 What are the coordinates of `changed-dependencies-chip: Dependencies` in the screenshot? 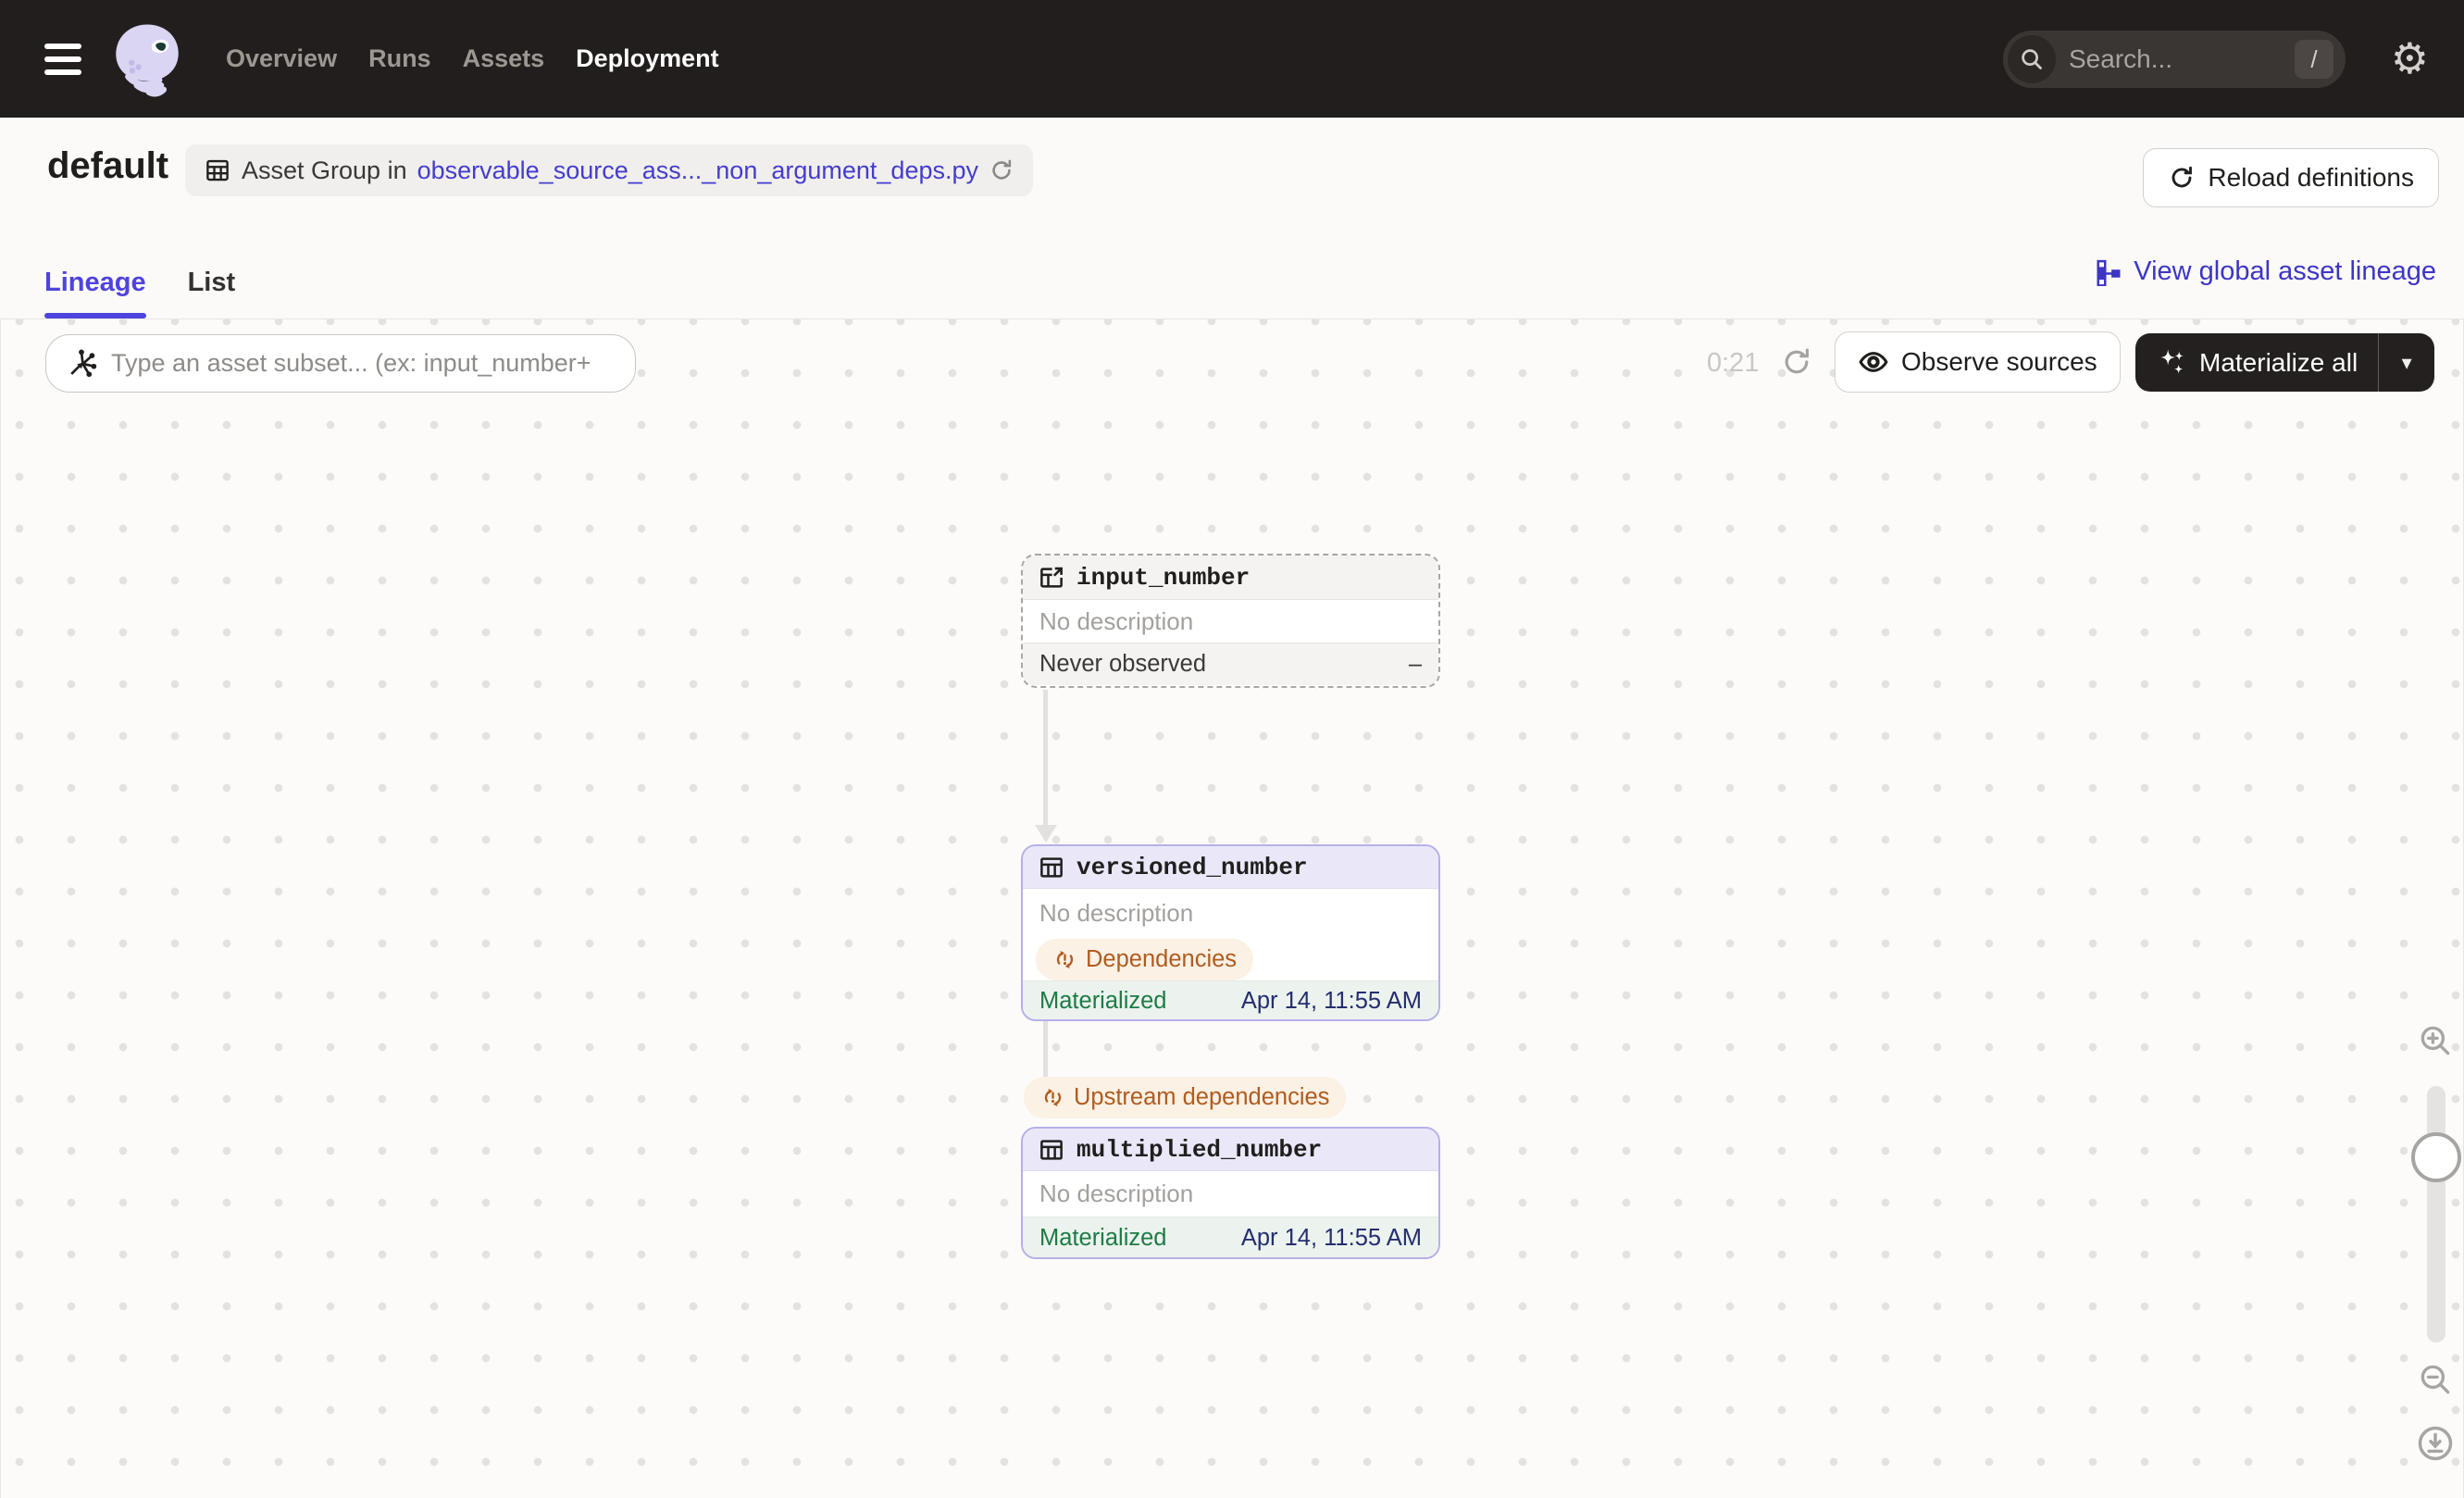 It's located at (1145, 959).